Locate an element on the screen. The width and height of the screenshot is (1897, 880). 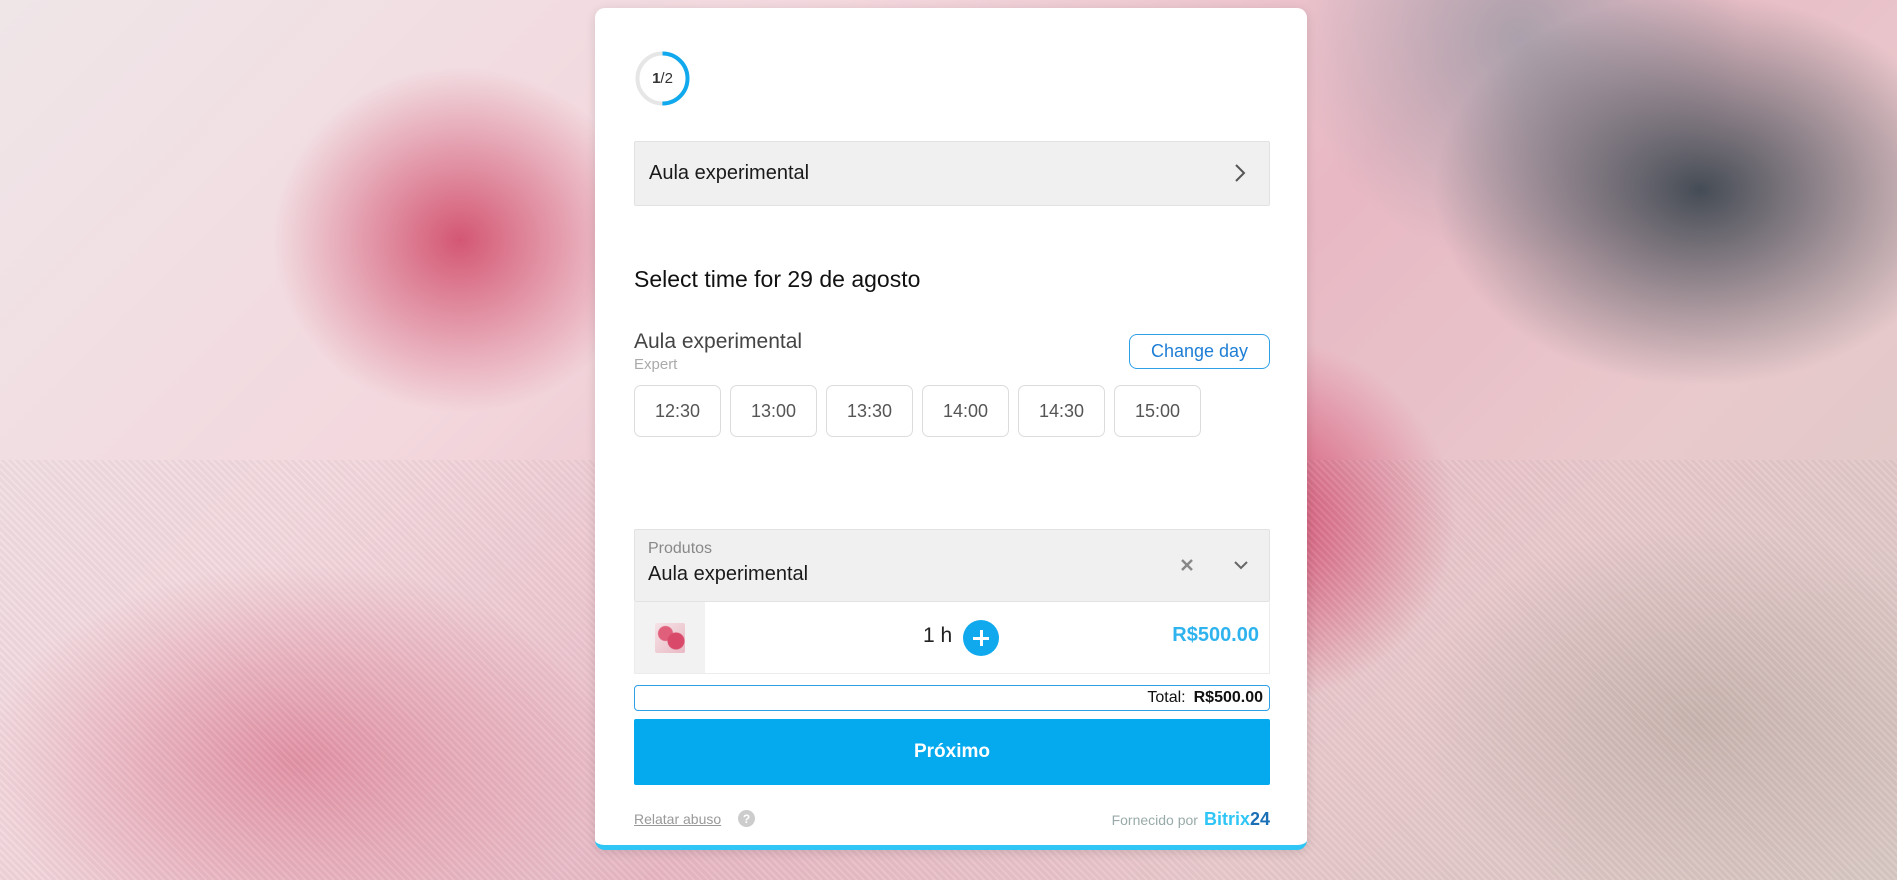
product-image is located at coordinates (670, 637).